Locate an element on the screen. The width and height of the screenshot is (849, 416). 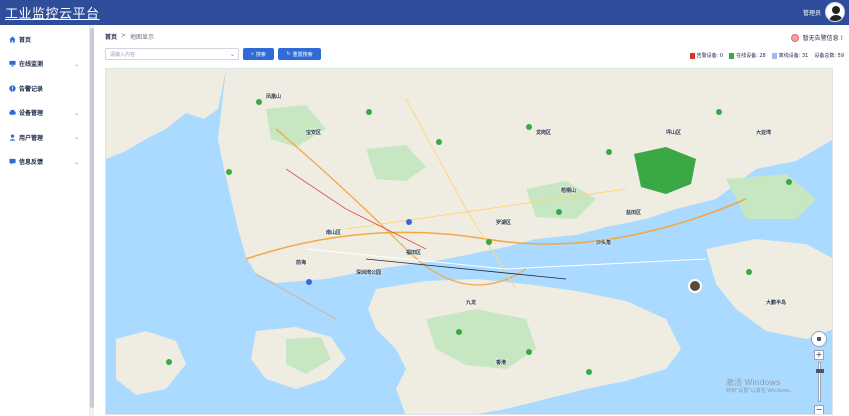
legend-alarm: 告警设备: 0 is located at coordinates (706, 55).